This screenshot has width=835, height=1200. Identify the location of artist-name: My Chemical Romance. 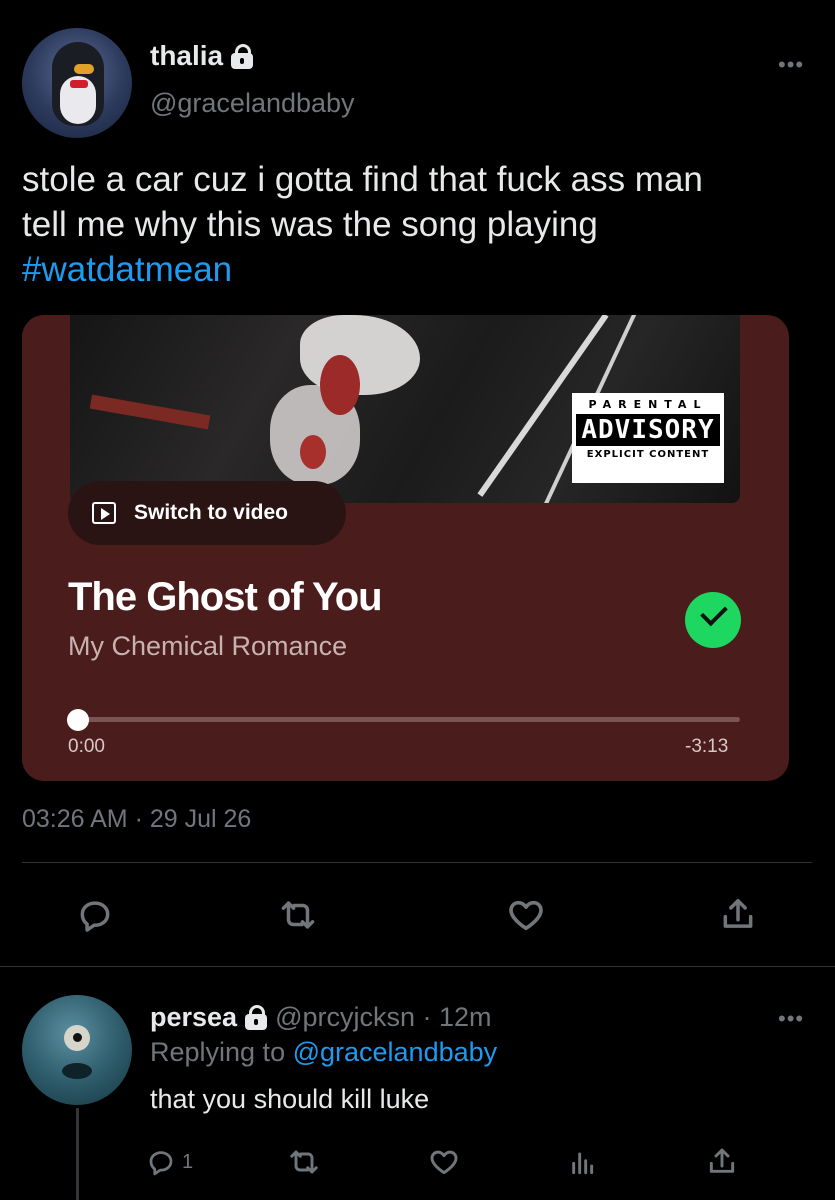
(207, 646).